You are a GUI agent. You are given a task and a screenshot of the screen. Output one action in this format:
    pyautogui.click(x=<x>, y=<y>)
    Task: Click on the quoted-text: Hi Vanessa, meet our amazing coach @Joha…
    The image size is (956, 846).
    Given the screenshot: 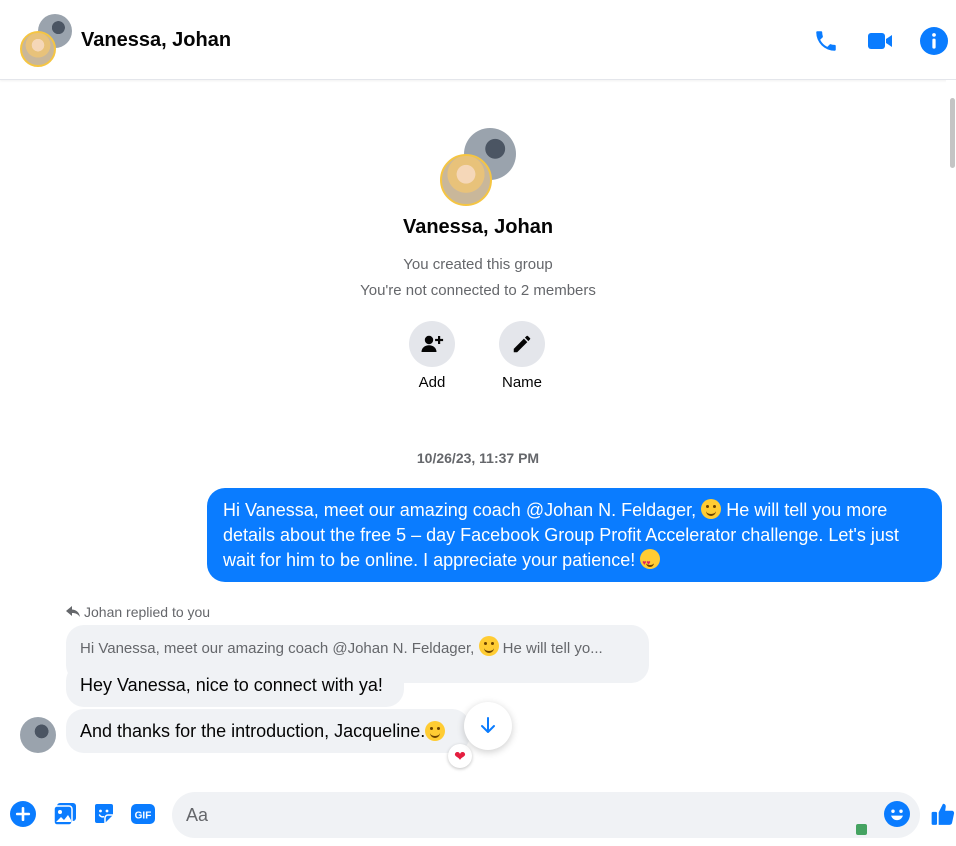 What is the action you would take?
    pyautogui.click(x=279, y=648)
    